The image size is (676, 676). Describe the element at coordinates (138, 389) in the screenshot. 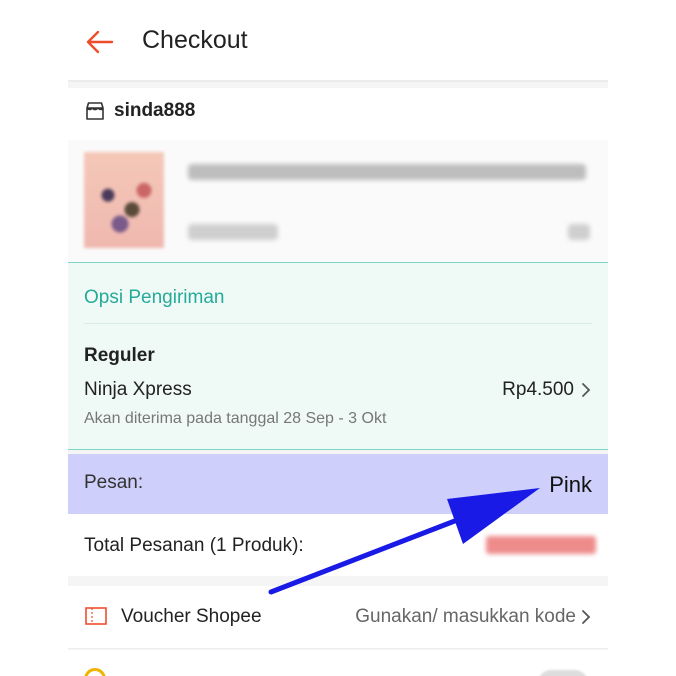

I see `shipping-carrier: Ninja Xpress` at that location.